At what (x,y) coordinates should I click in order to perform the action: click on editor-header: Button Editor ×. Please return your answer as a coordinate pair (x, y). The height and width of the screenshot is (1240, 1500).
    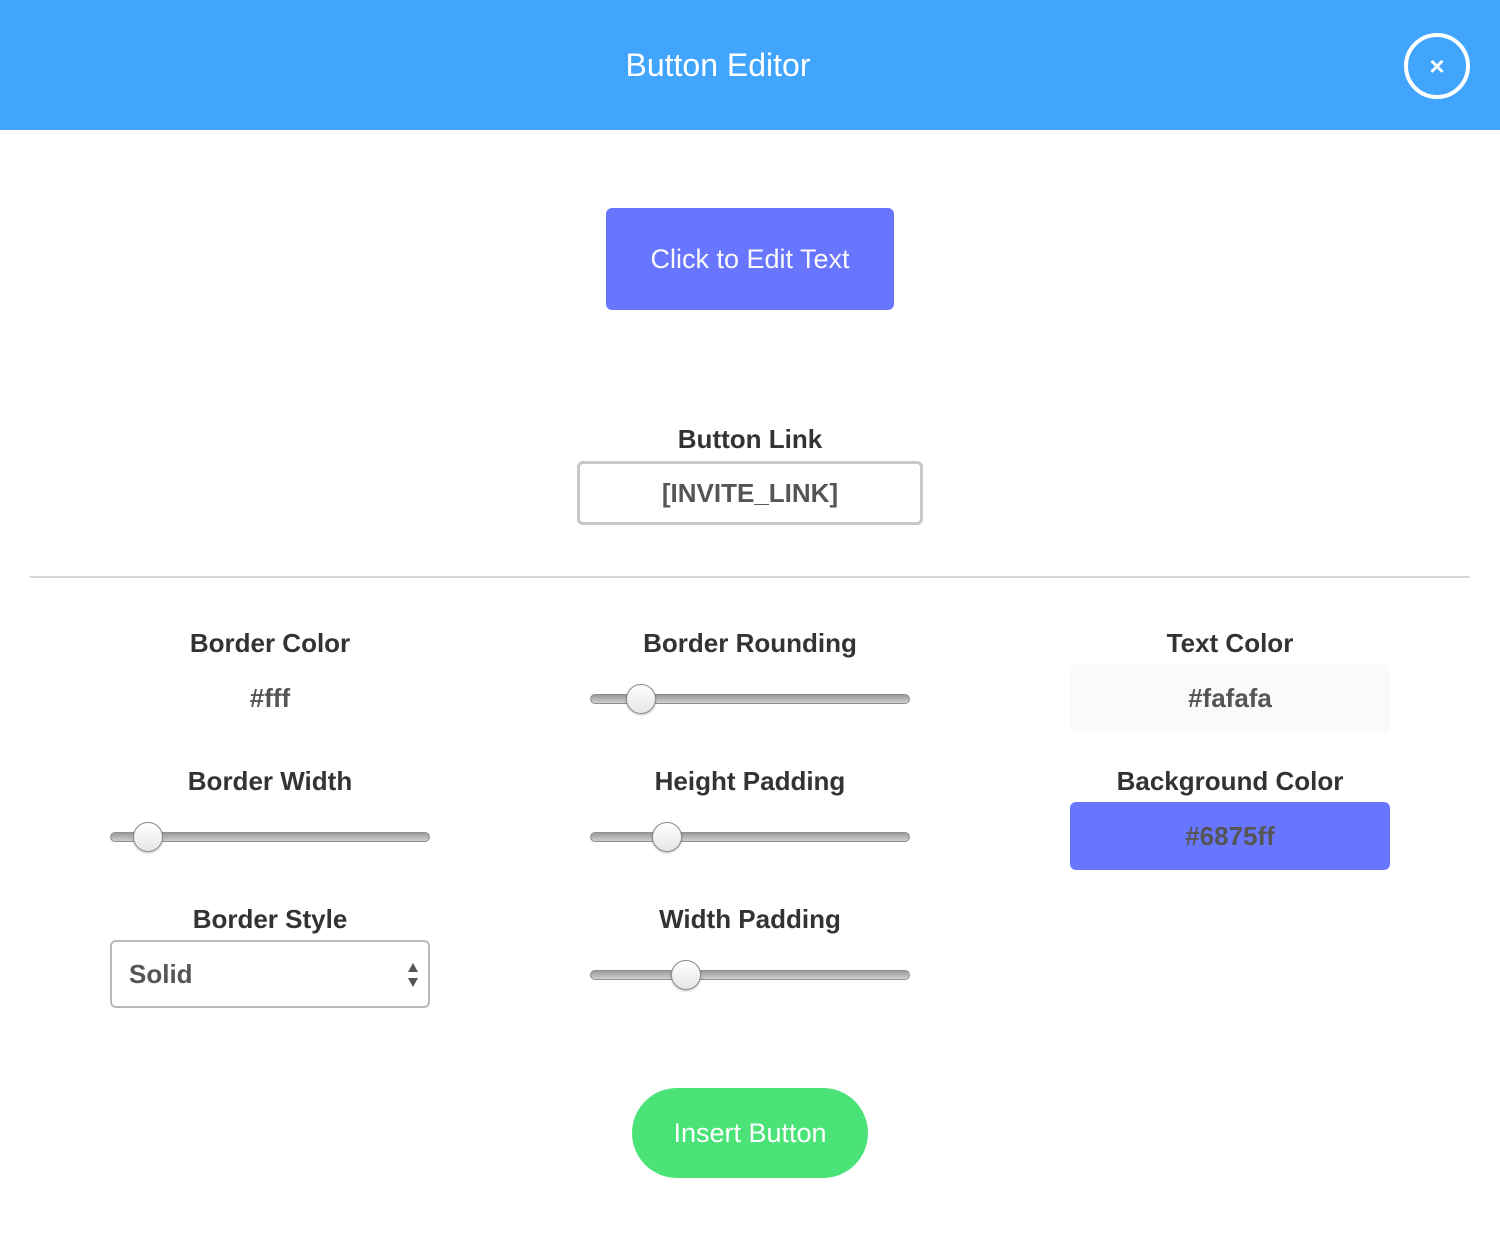
    Looking at the image, I should click on (750, 65).